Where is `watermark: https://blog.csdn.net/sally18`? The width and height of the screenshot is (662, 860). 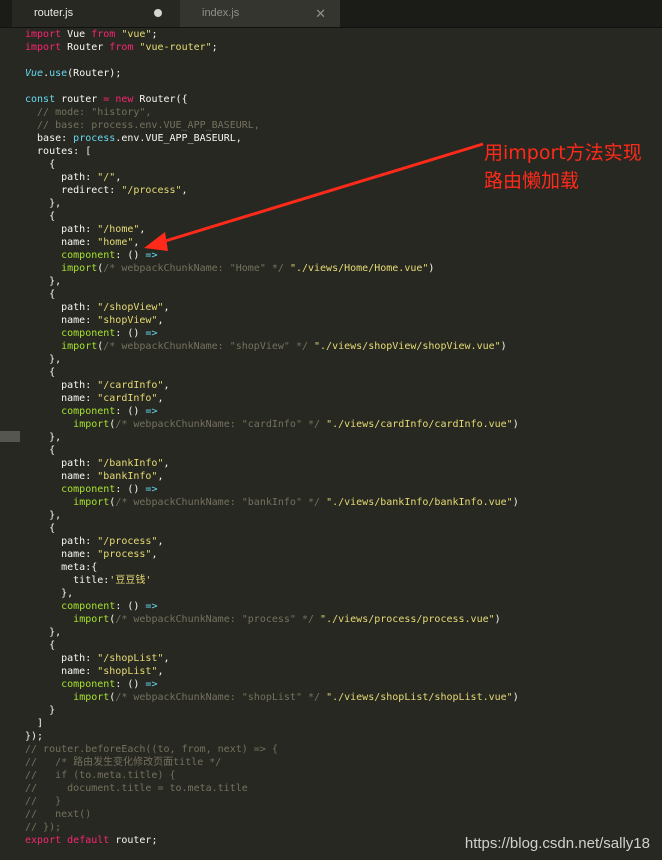 watermark: https://blog.csdn.net/sally18 is located at coordinates (557, 843).